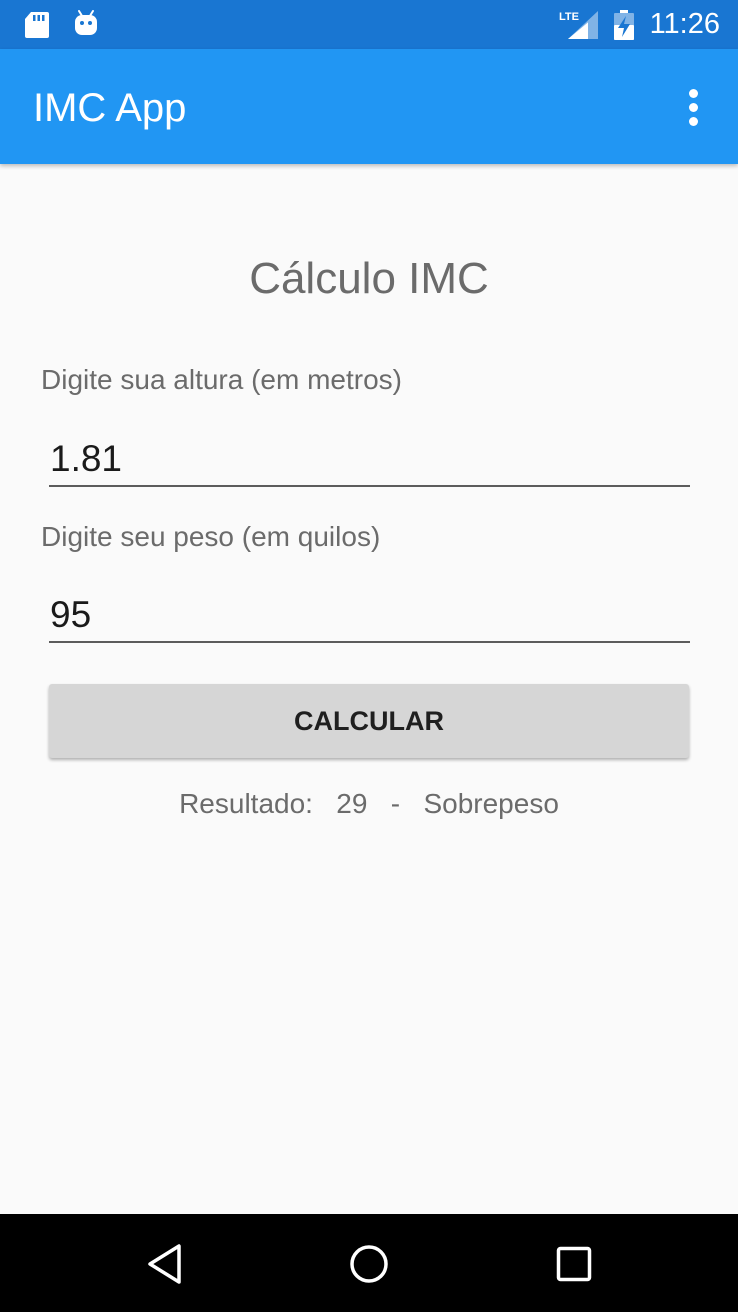 Image resolution: width=738 pixels, height=1312 pixels. I want to click on svg-text: LTE, so click(569, 17).